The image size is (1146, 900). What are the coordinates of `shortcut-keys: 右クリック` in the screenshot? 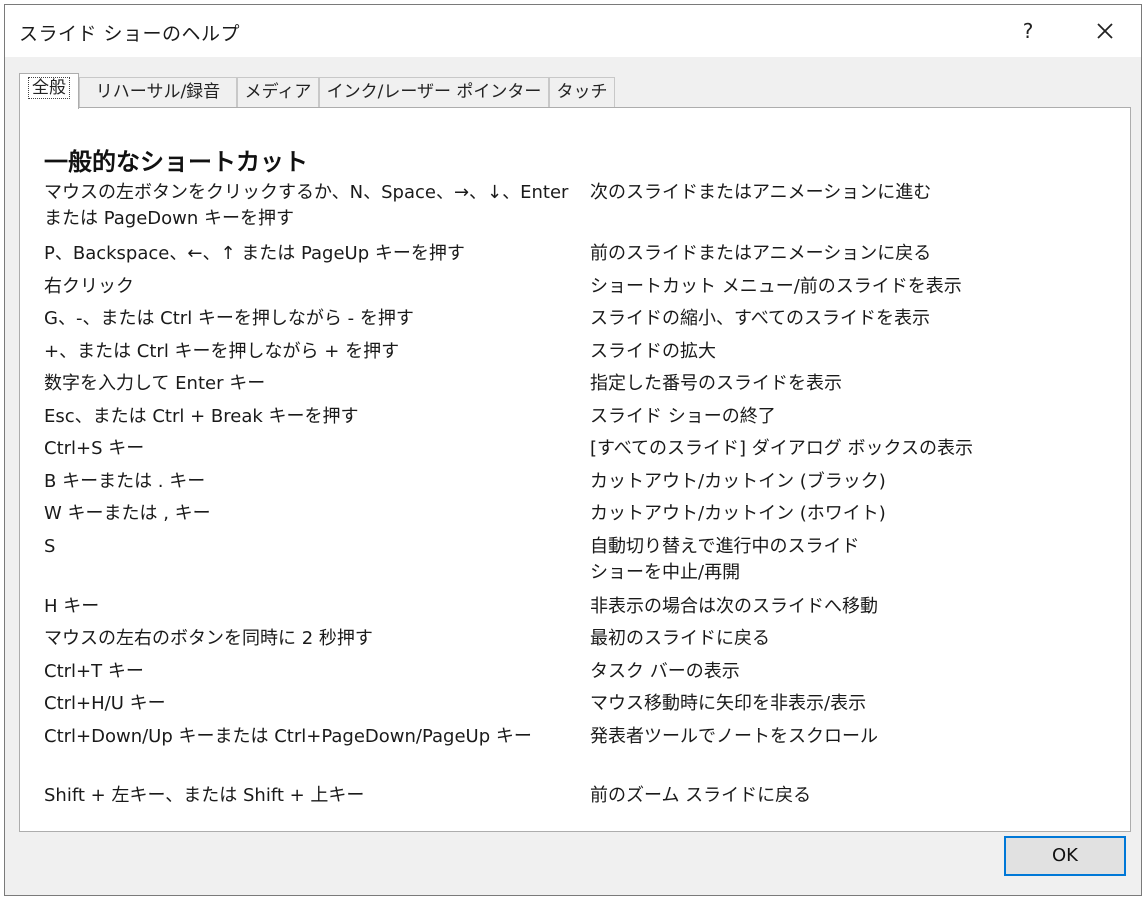 It's located at (89, 286).